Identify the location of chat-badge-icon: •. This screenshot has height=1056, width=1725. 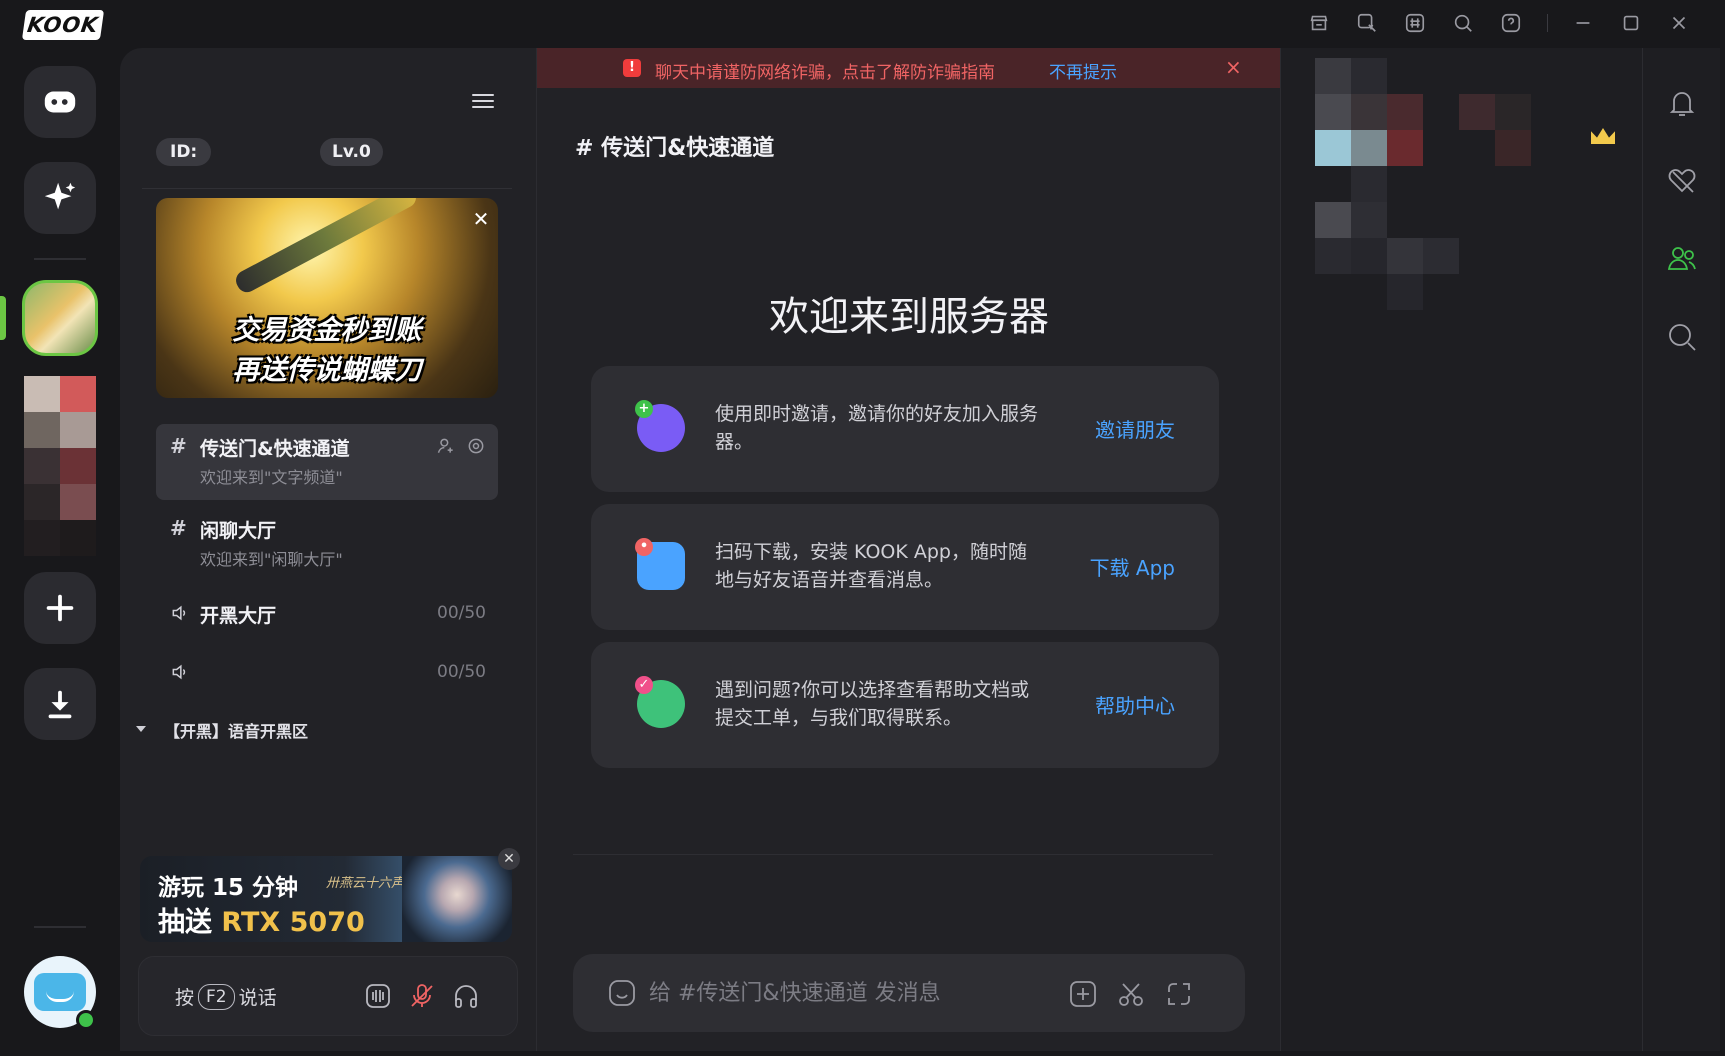
(644, 547).